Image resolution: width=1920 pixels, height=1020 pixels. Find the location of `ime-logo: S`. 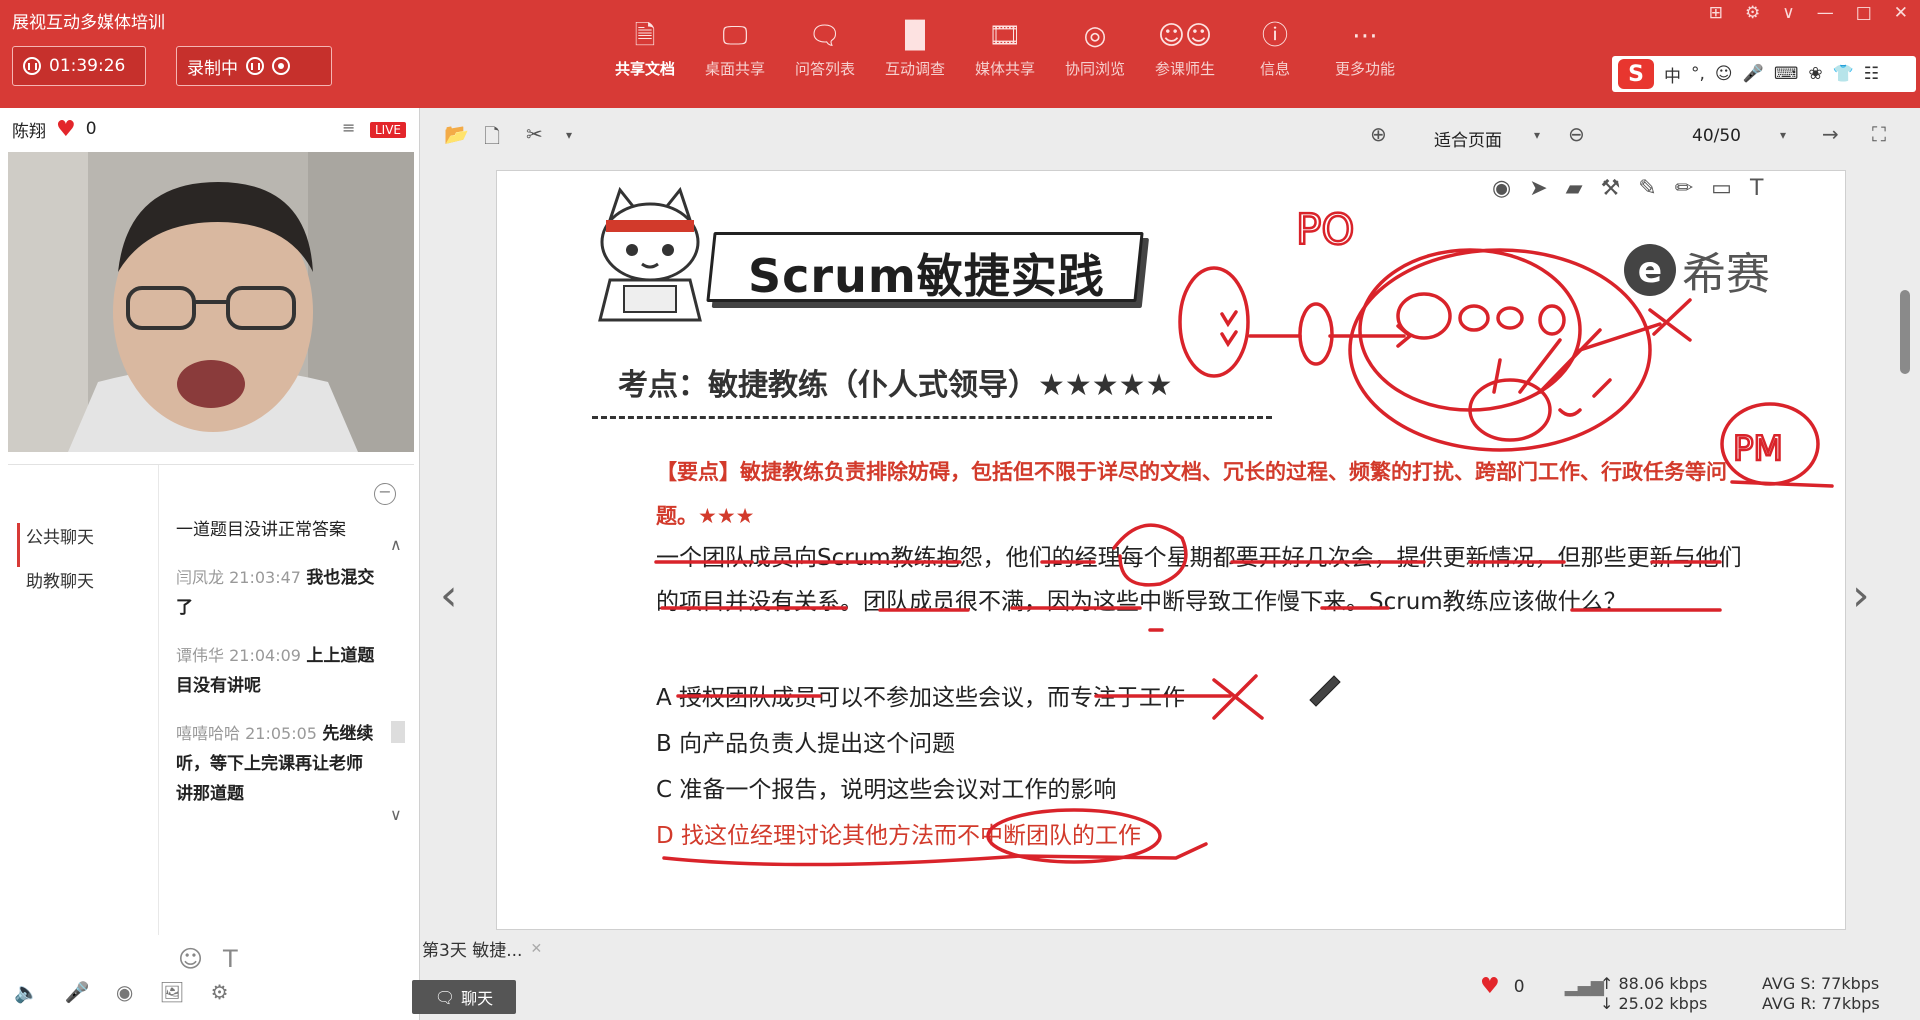

ime-logo: S is located at coordinates (1636, 74).